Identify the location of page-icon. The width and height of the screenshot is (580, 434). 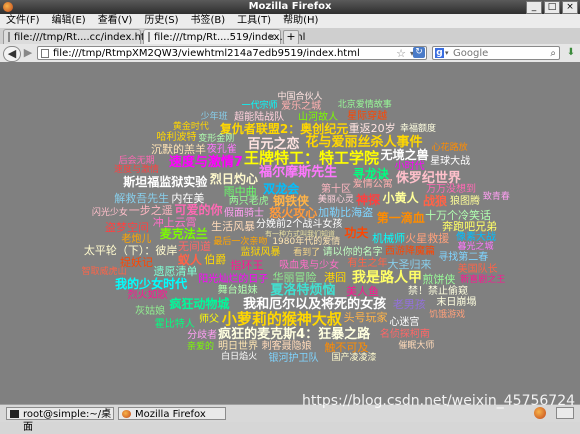
(45, 53).